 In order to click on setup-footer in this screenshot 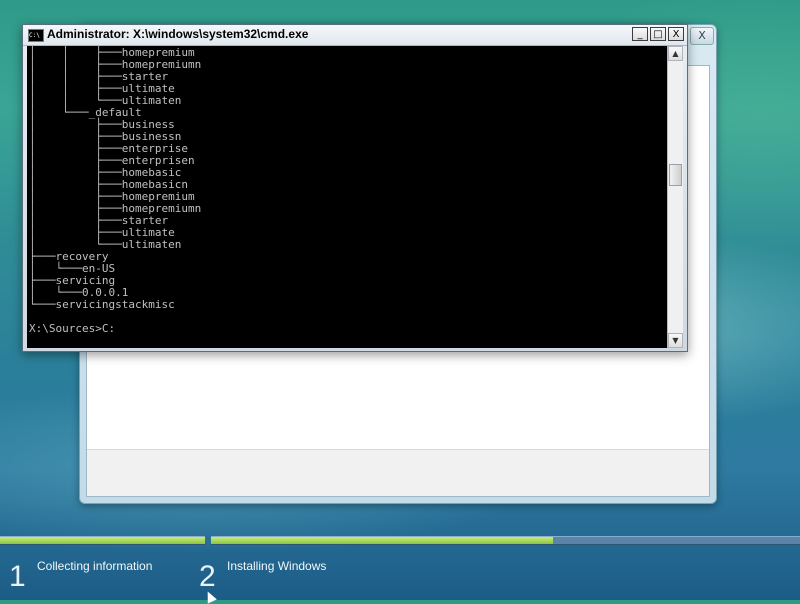, I will do `click(398, 472)`.